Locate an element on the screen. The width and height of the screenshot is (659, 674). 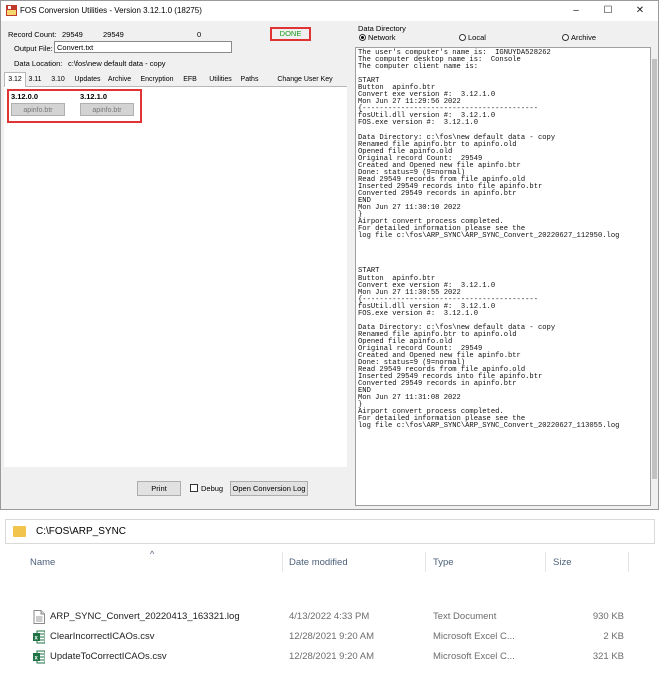
log-scrollbar is located at coordinates (654, 276).